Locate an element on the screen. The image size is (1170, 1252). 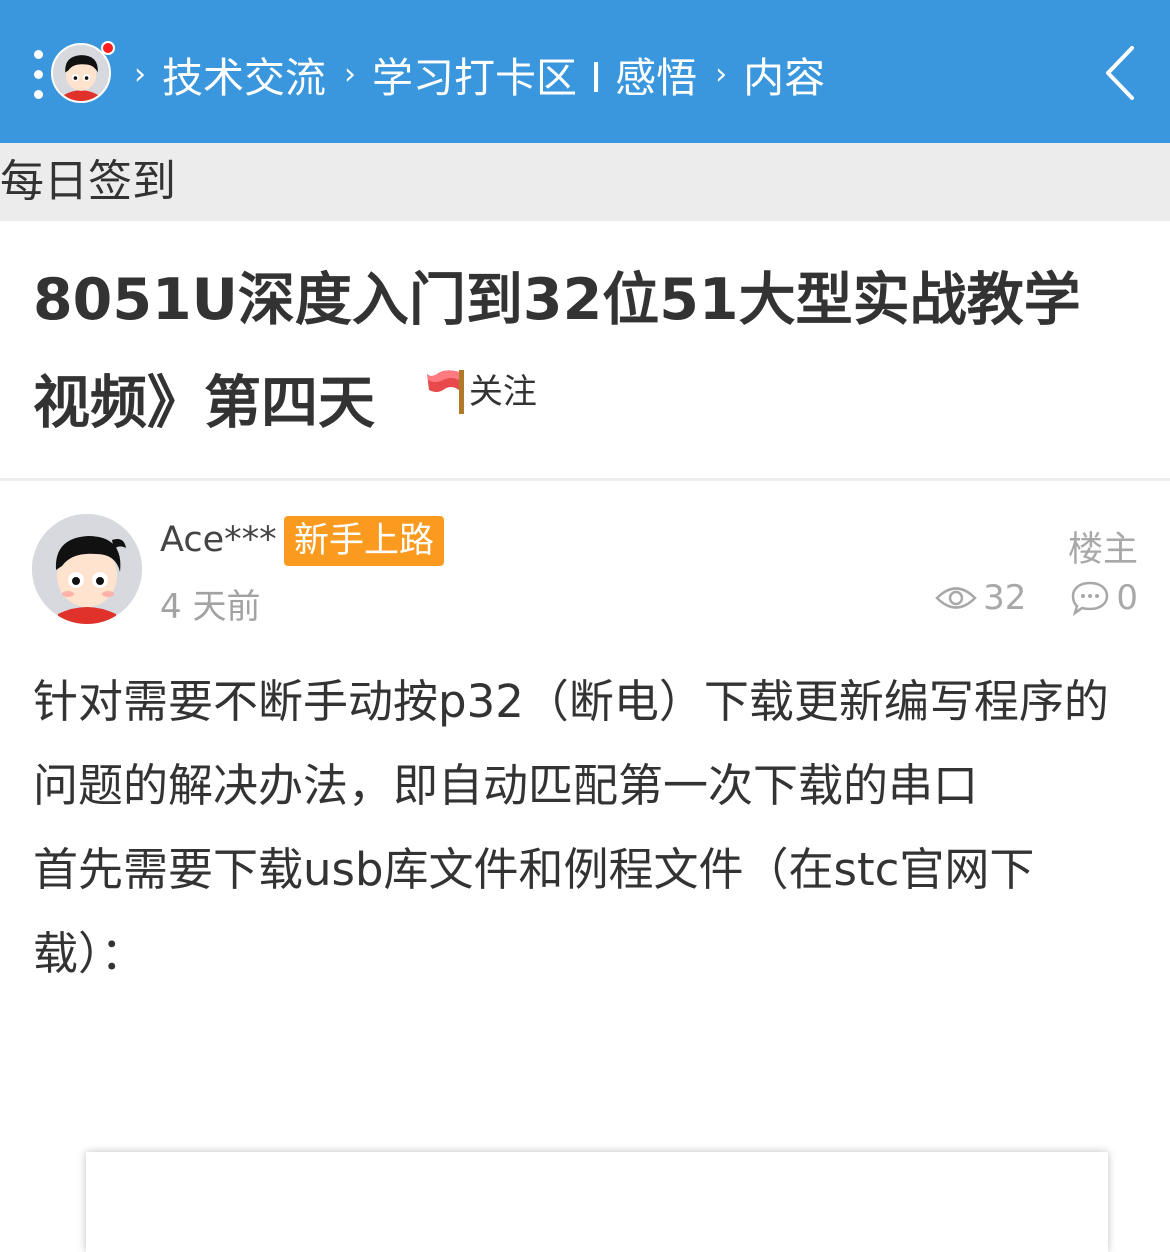
post-title-block: 8051U深度入门到32位51大型实战教学视频》第四天 关注 is located at coordinates (583, 351).